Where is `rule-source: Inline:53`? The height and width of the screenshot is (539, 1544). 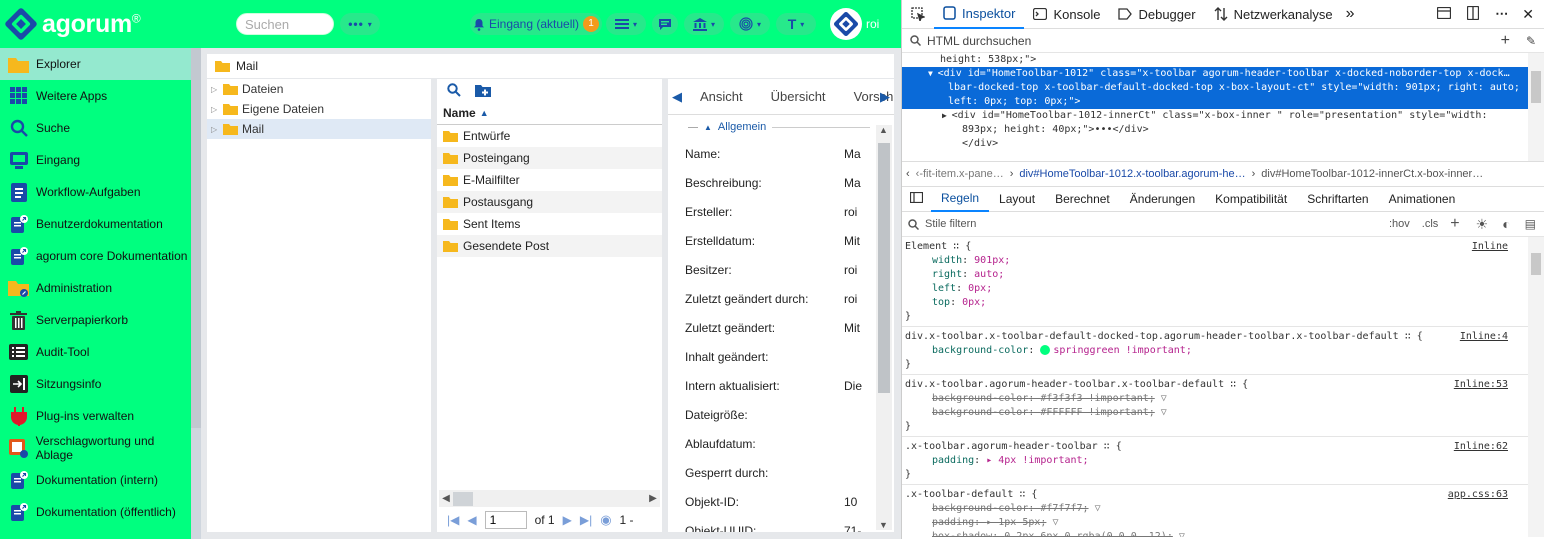
rule-source: Inline:53 is located at coordinates (1481, 385).